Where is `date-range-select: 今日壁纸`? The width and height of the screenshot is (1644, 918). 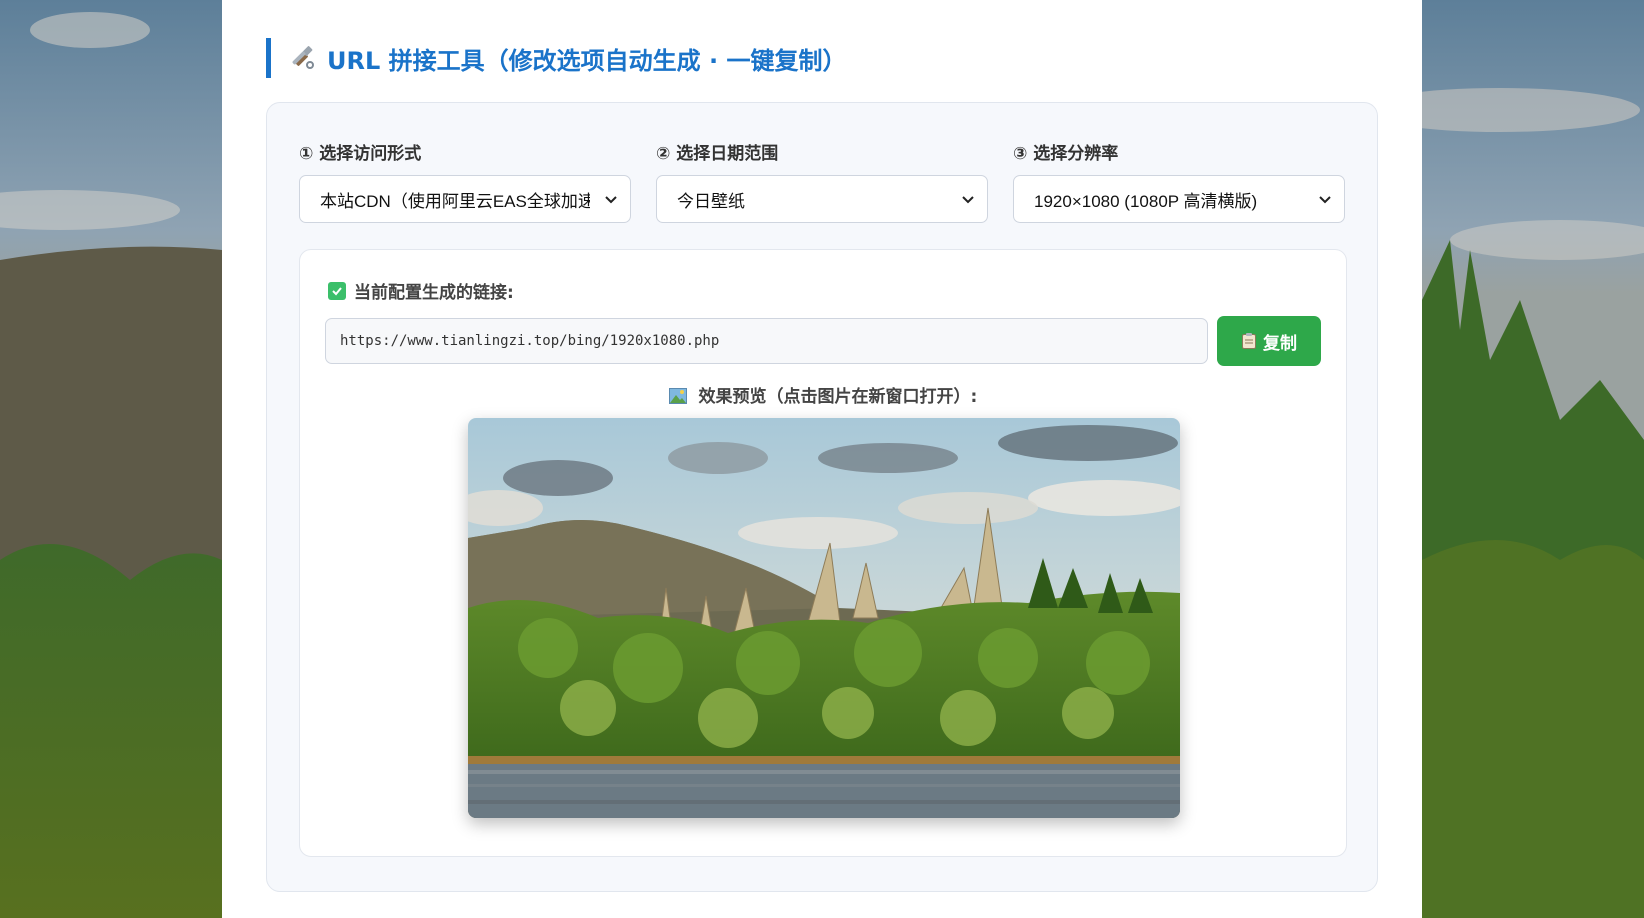
date-range-select: 今日壁纸 is located at coordinates (822, 199).